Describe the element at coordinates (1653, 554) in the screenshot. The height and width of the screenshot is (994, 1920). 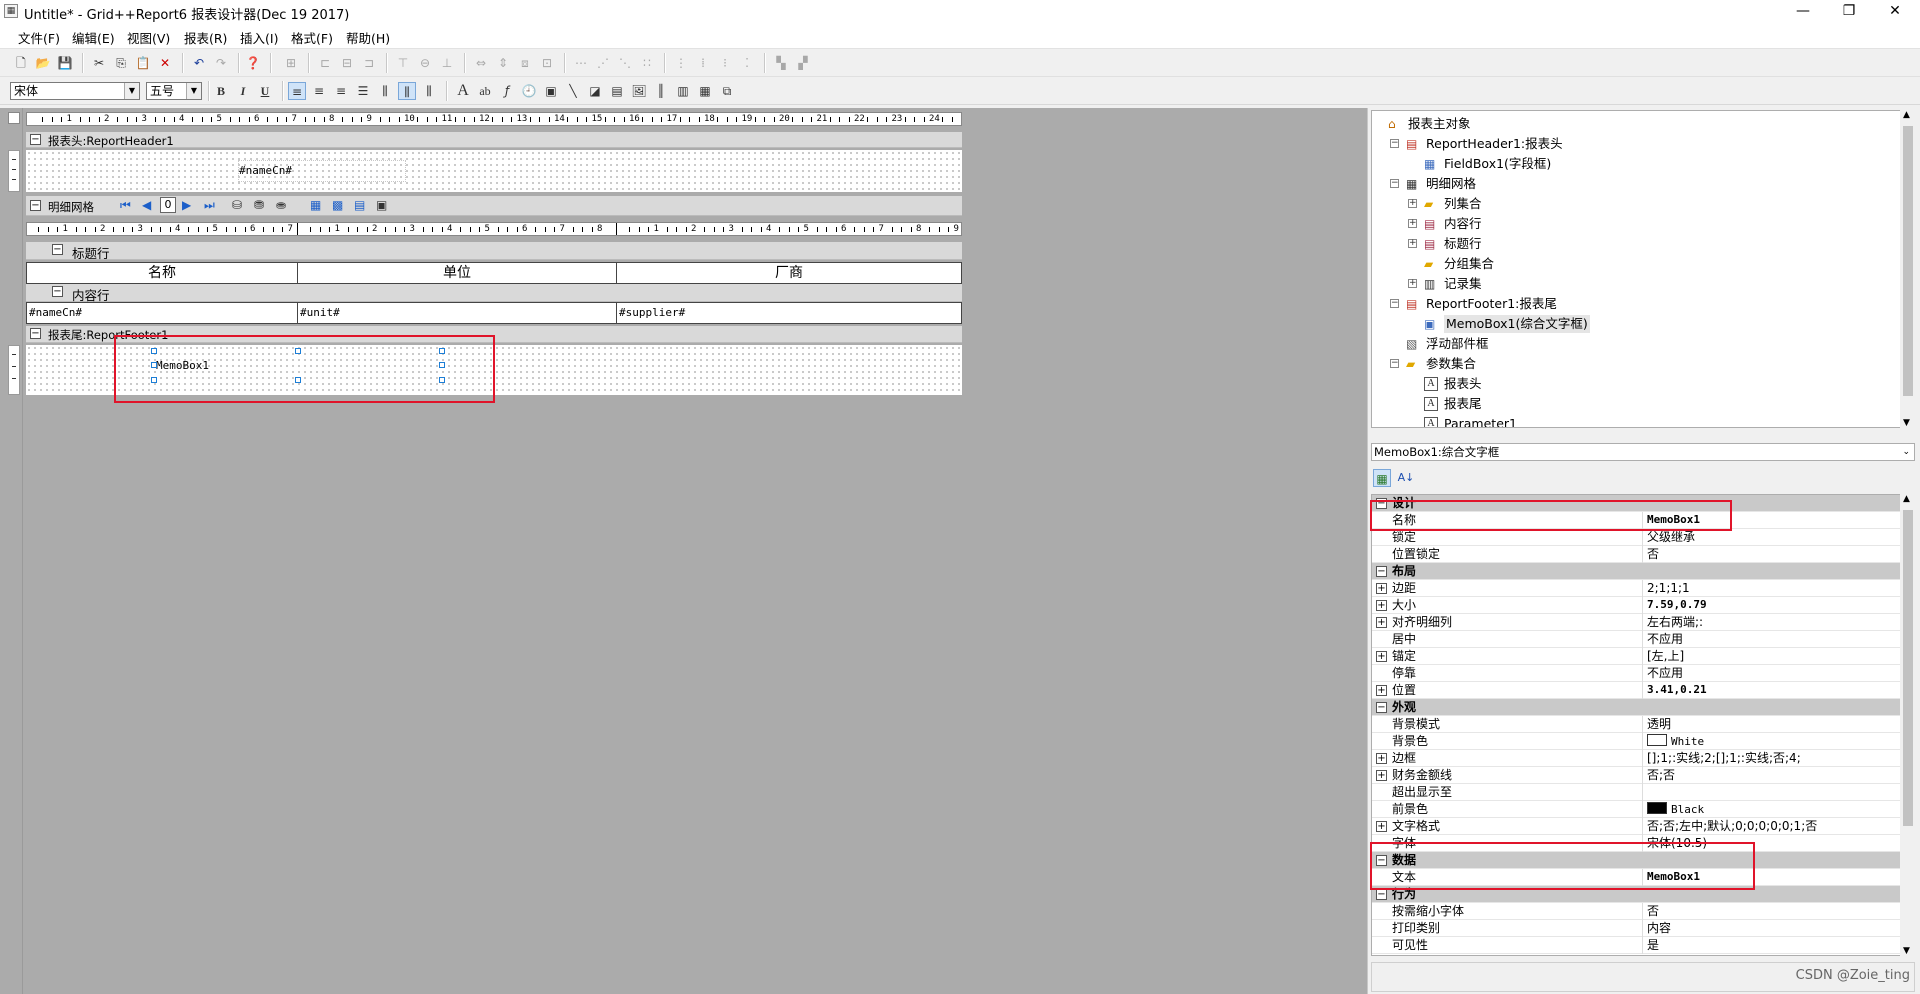
I see `property-value: 否` at that location.